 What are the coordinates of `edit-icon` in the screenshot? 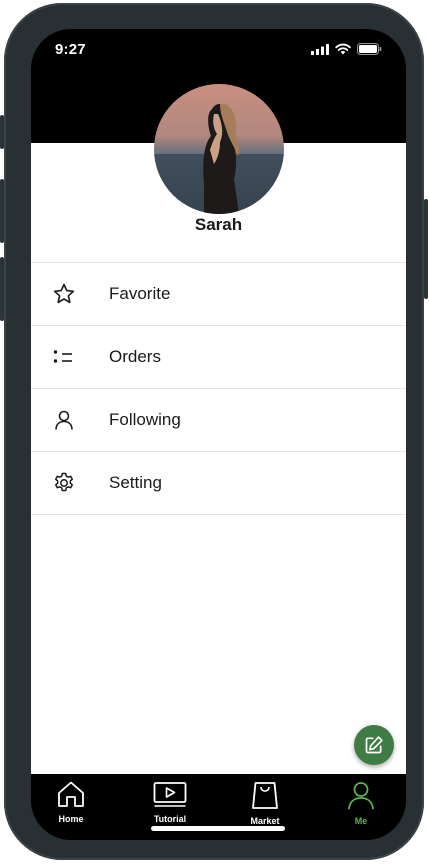 It's located at (374, 745).